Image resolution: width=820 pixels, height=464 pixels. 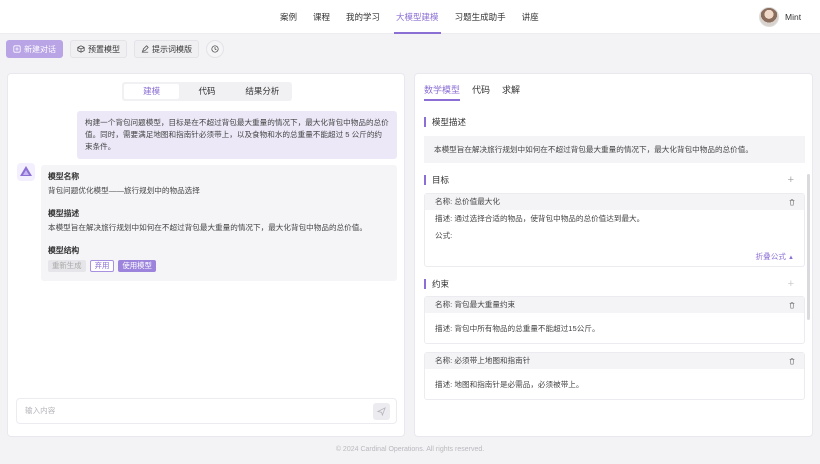 What do you see at coordinates (436, 284) in the screenshot?
I see `constraints-section-title: 约束` at bounding box center [436, 284].